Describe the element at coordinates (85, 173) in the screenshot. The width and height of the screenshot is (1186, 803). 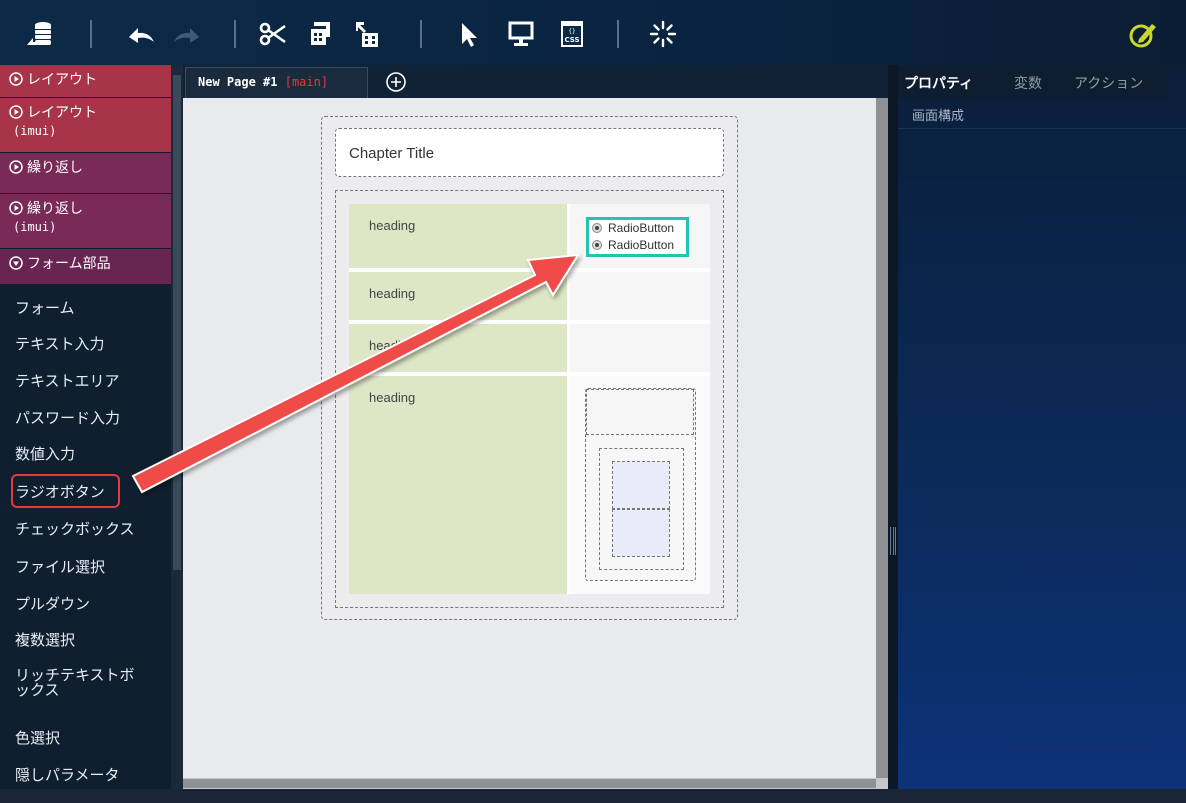
I see `category-repeat: 繰り返し` at that location.